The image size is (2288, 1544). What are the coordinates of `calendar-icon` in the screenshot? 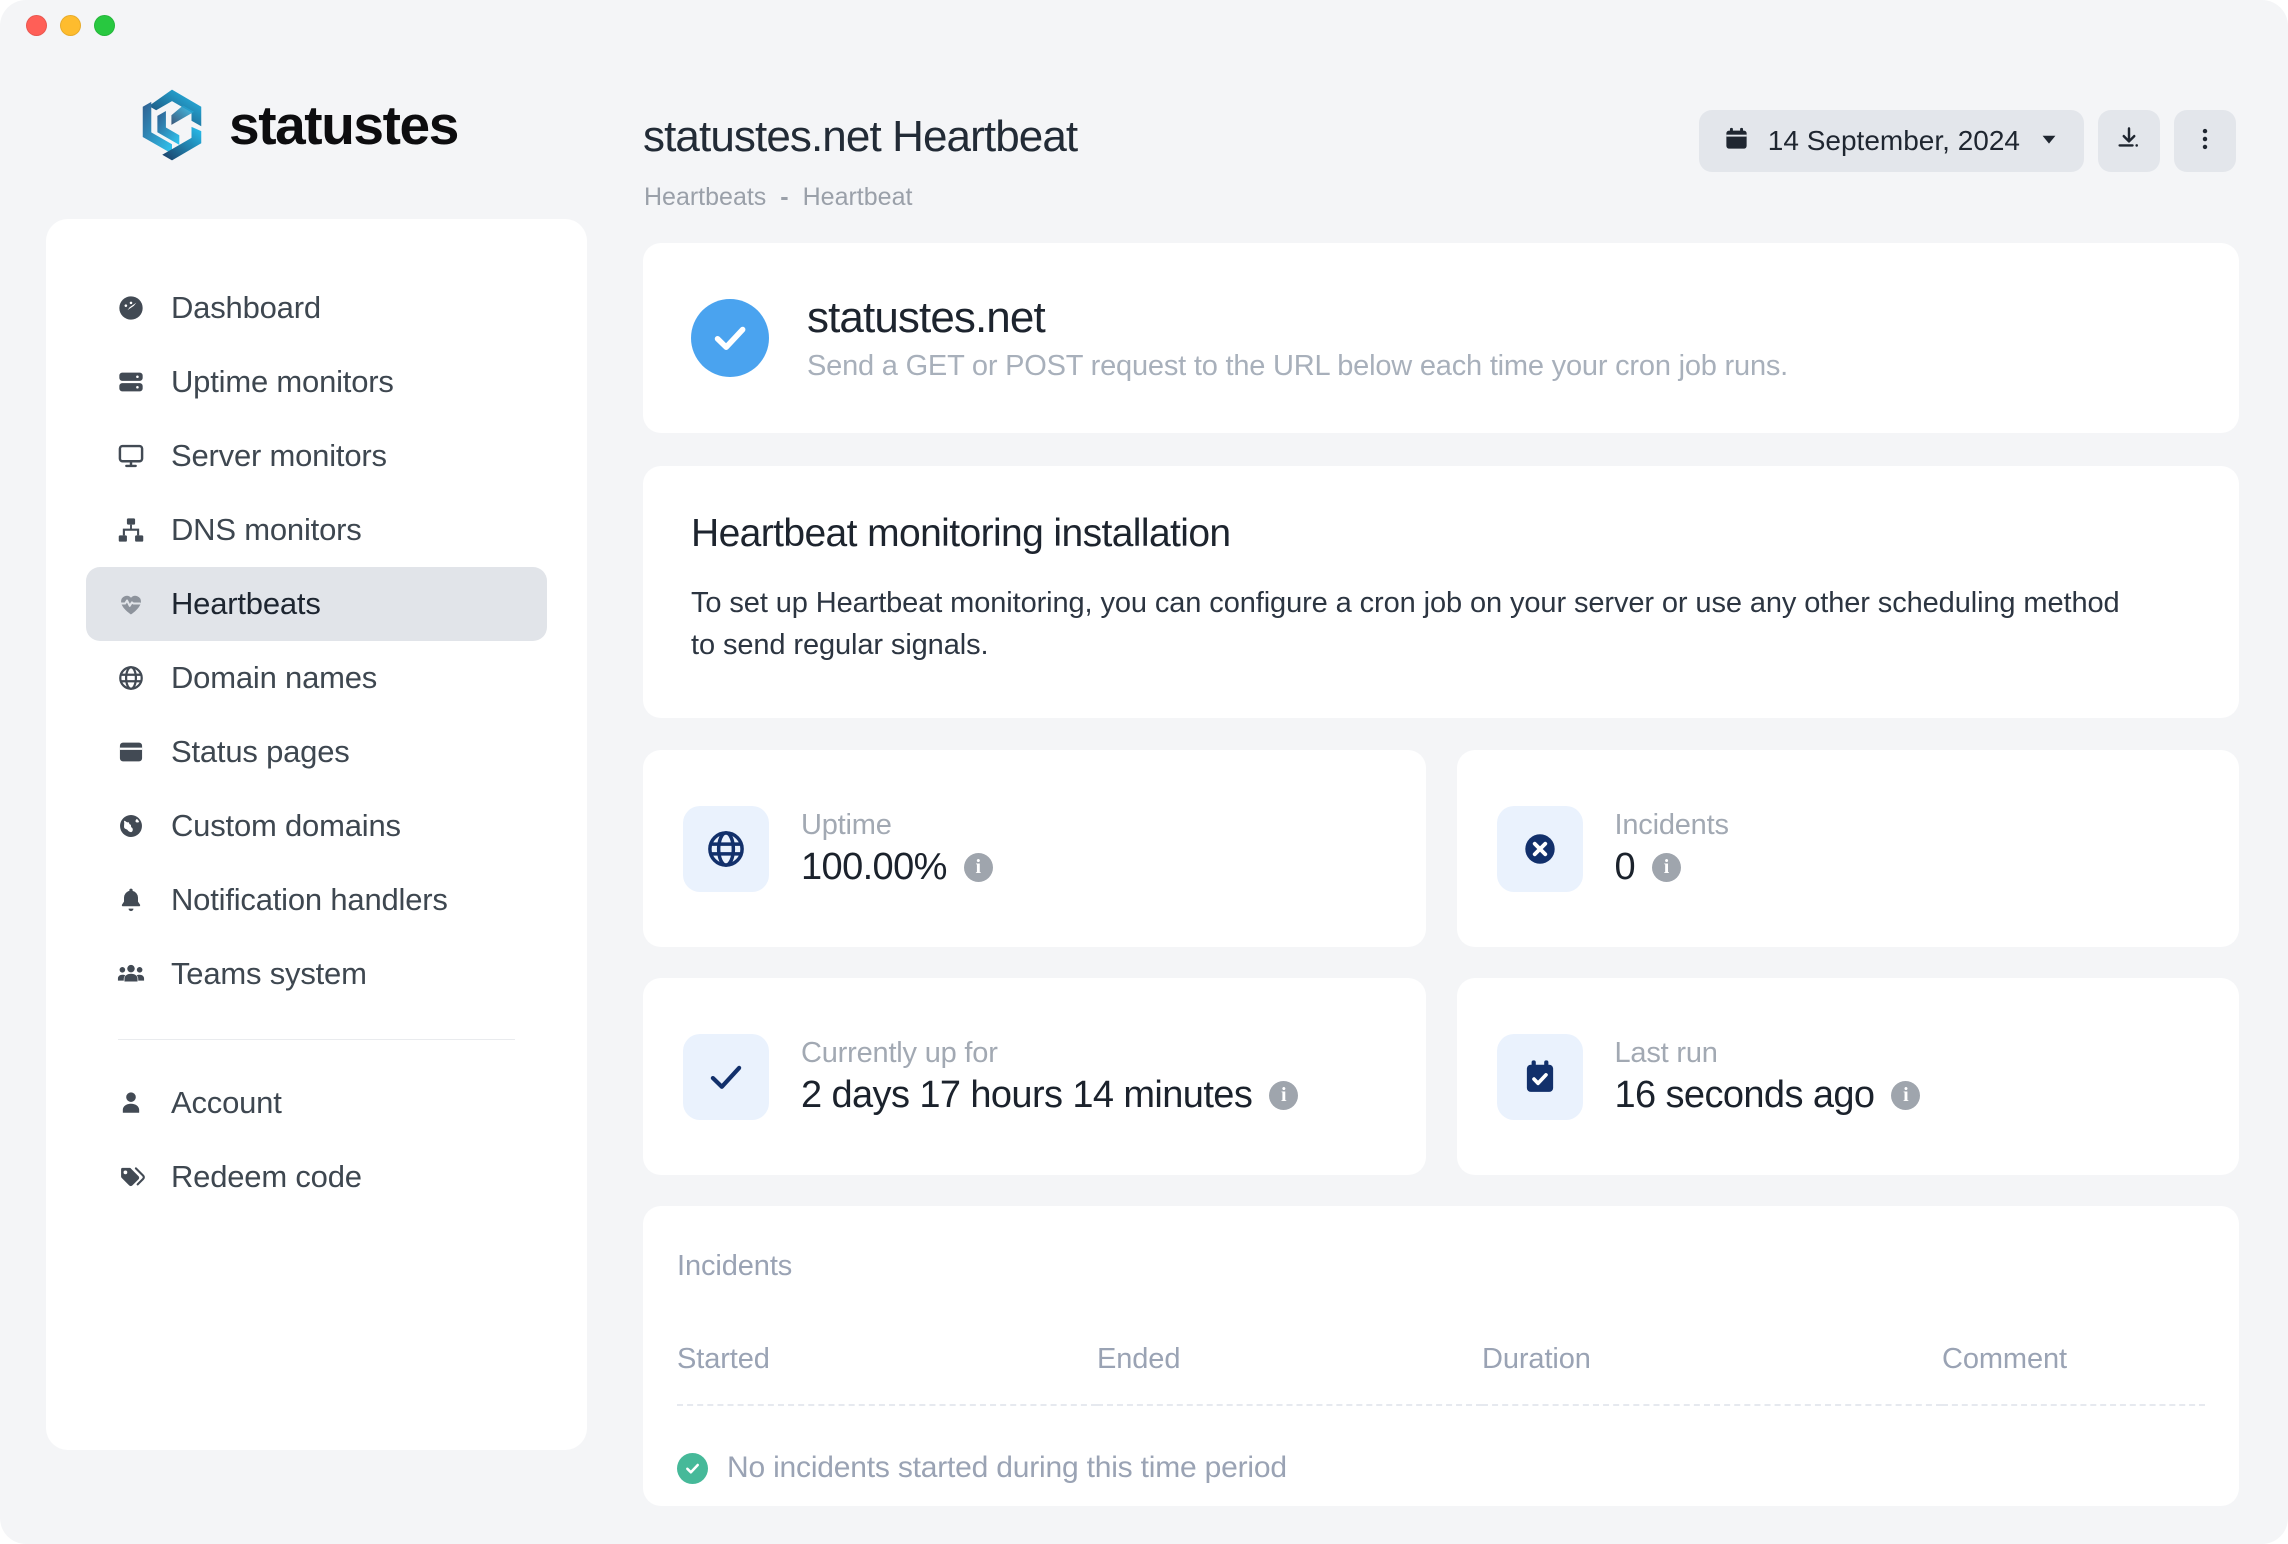 It's located at (1736, 141).